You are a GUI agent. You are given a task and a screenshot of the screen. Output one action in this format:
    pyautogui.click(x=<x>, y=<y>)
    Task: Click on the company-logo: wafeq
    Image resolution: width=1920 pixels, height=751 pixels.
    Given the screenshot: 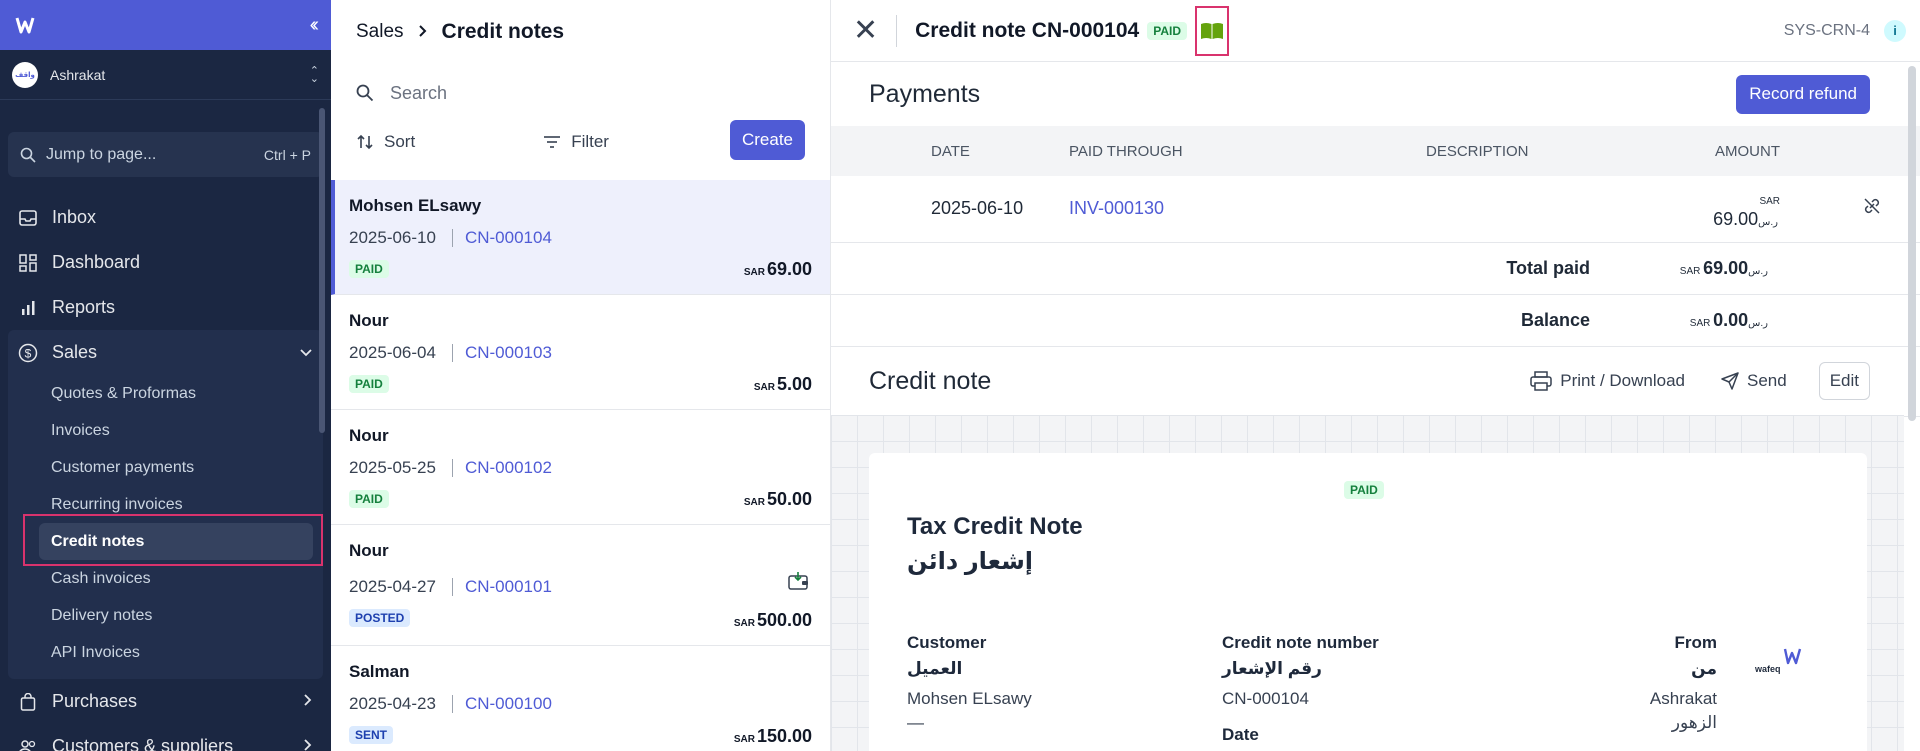 What is the action you would take?
    pyautogui.click(x=1780, y=659)
    